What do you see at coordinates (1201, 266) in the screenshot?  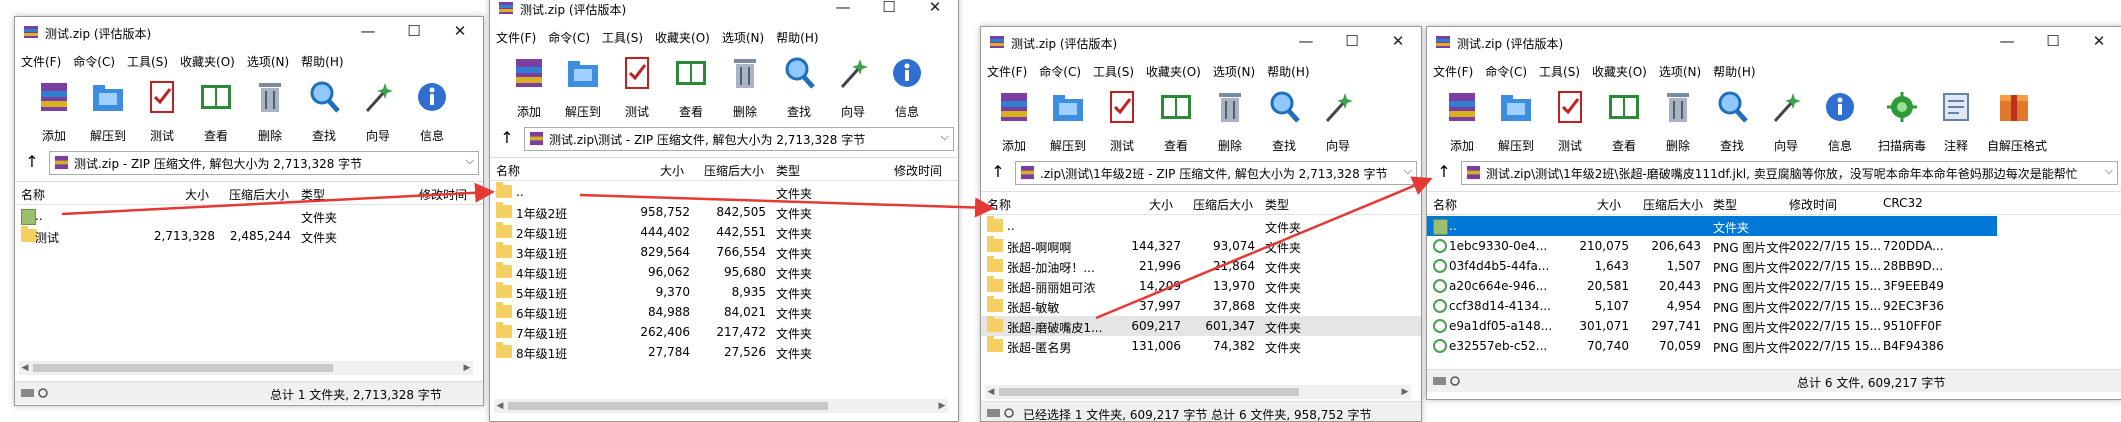 I see `table-row: 张超-加油呀！... 21,996 21,864 文件夹` at bounding box center [1201, 266].